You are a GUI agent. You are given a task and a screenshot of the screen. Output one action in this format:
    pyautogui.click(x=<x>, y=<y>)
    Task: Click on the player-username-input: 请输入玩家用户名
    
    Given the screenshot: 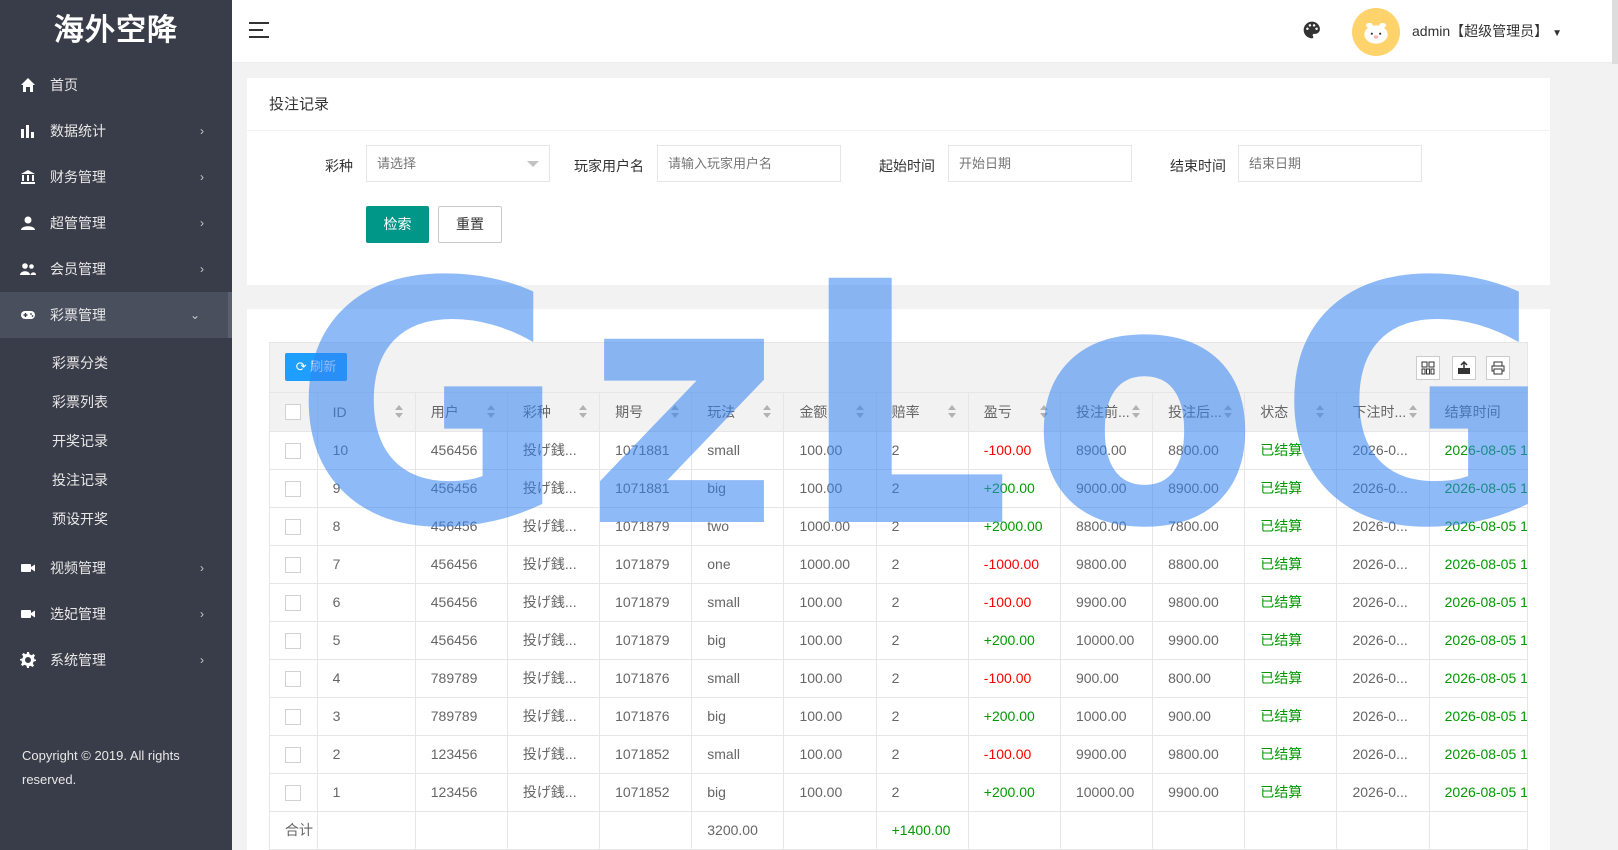 What is the action you would take?
    pyautogui.click(x=749, y=163)
    